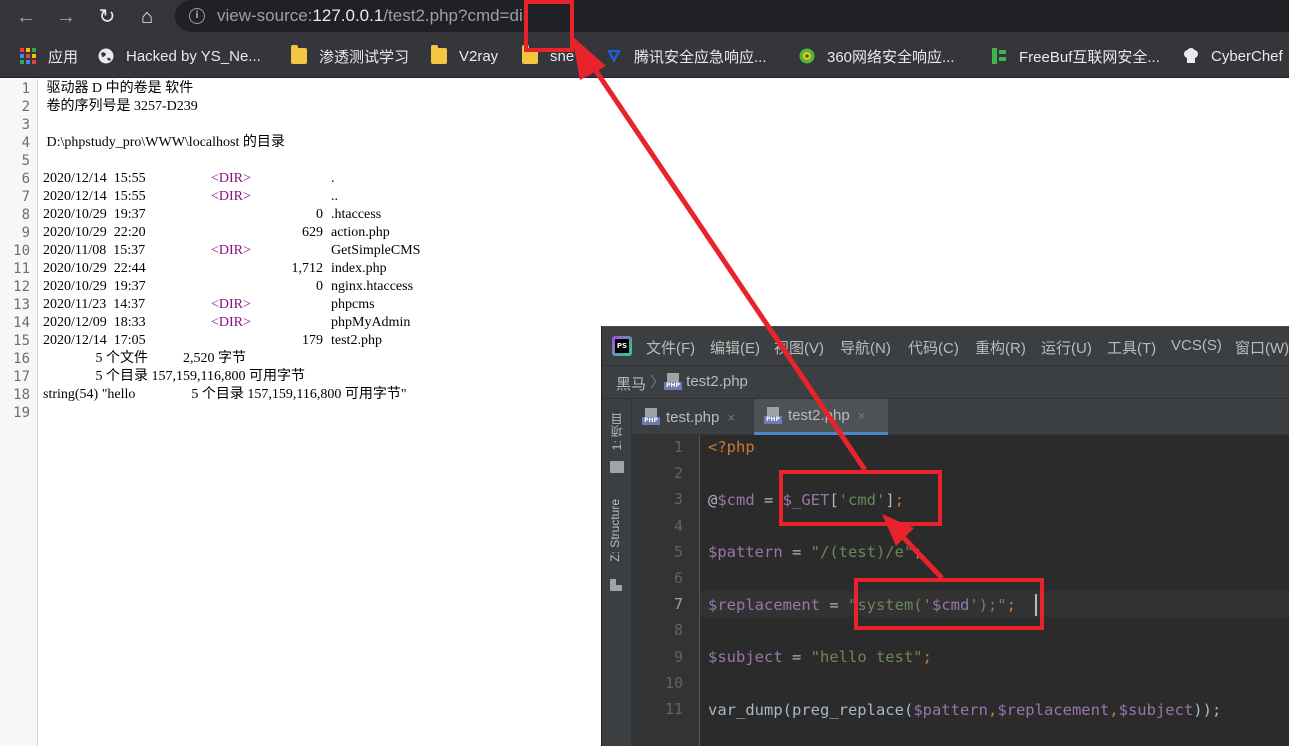 This screenshot has height=746, width=1289. What do you see at coordinates (727, 266) in the screenshot?
I see `arrow-to-url-line` at bounding box center [727, 266].